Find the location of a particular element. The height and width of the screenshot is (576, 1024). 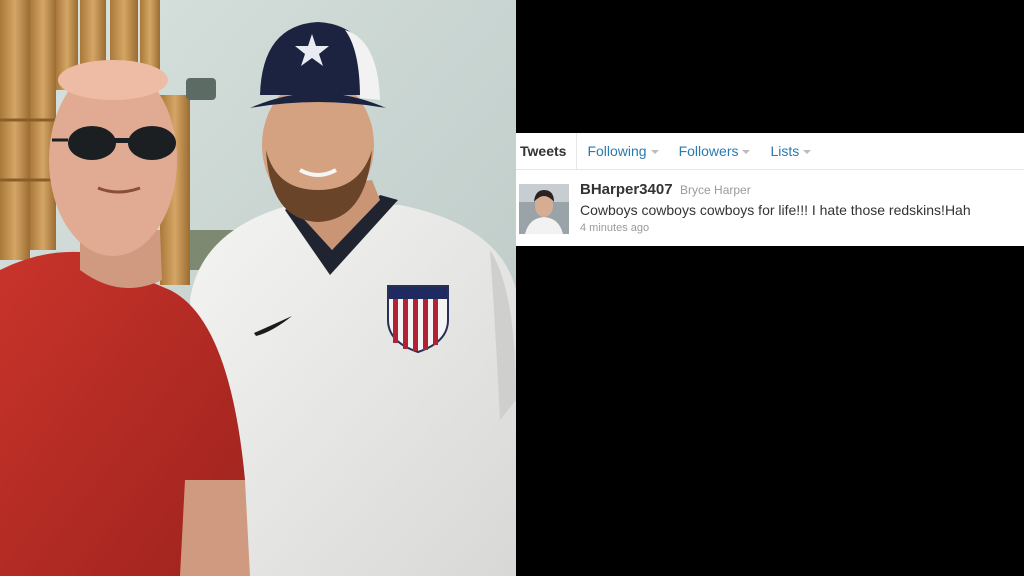

tab-lists: Lists is located at coordinates (790, 151).